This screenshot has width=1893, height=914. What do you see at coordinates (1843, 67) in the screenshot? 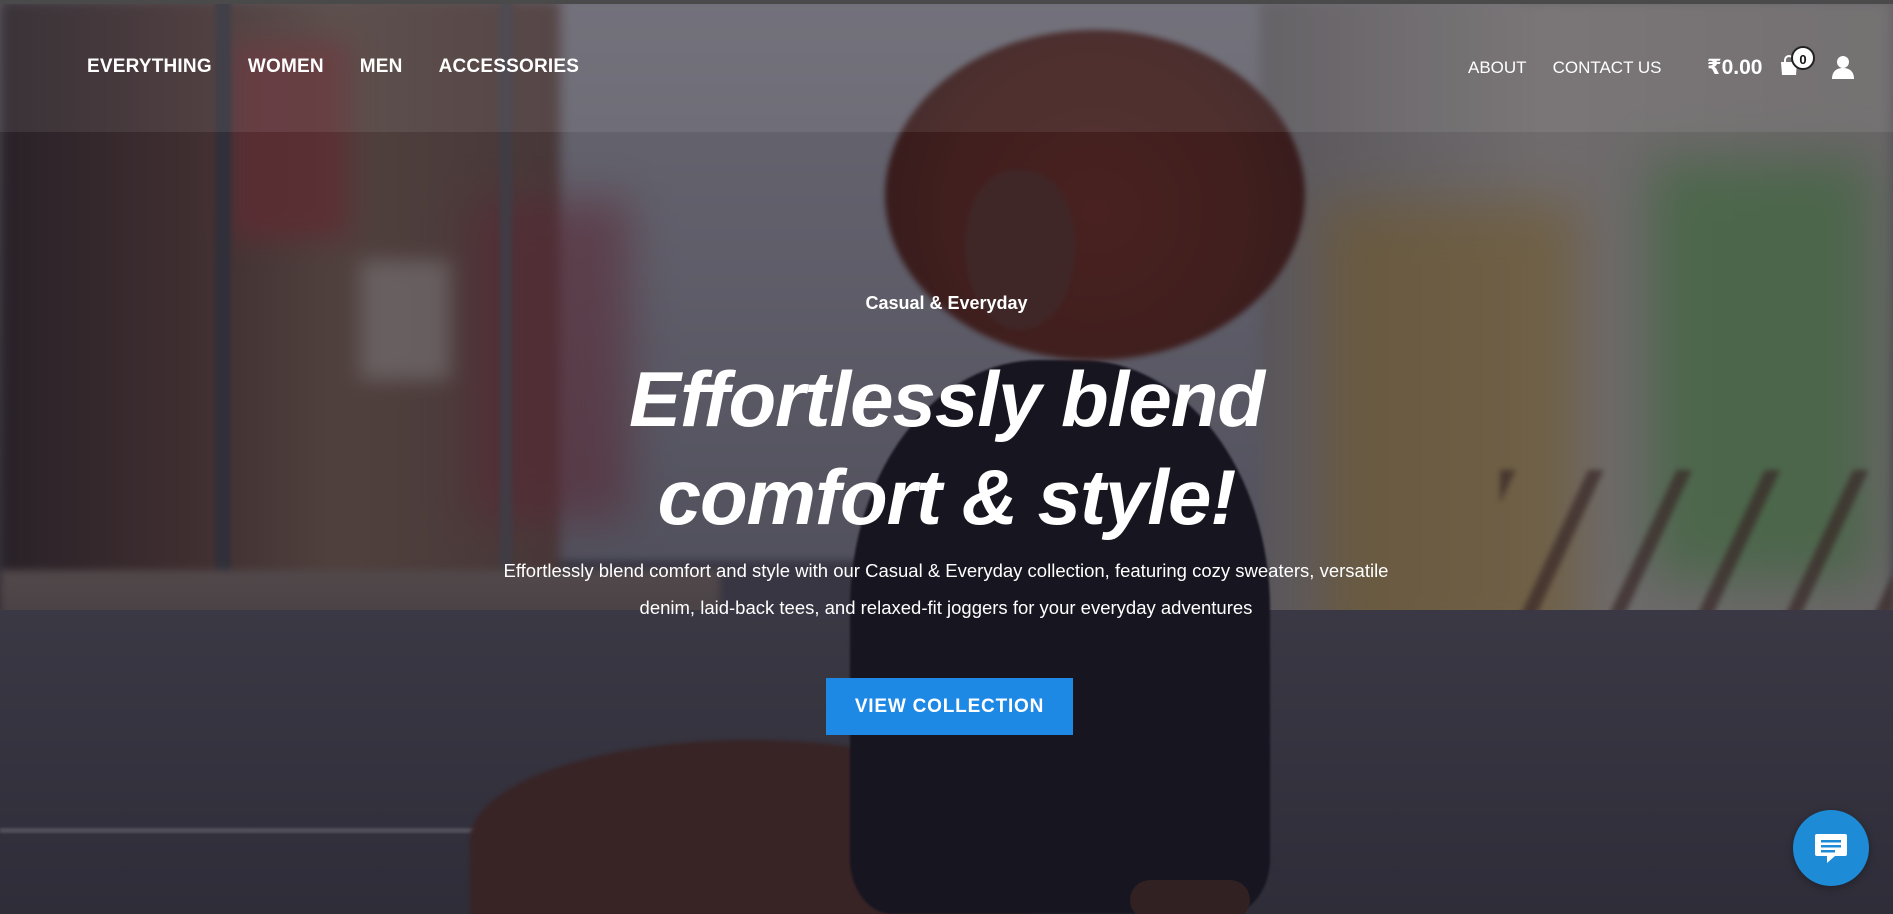
I see `user-icon` at bounding box center [1843, 67].